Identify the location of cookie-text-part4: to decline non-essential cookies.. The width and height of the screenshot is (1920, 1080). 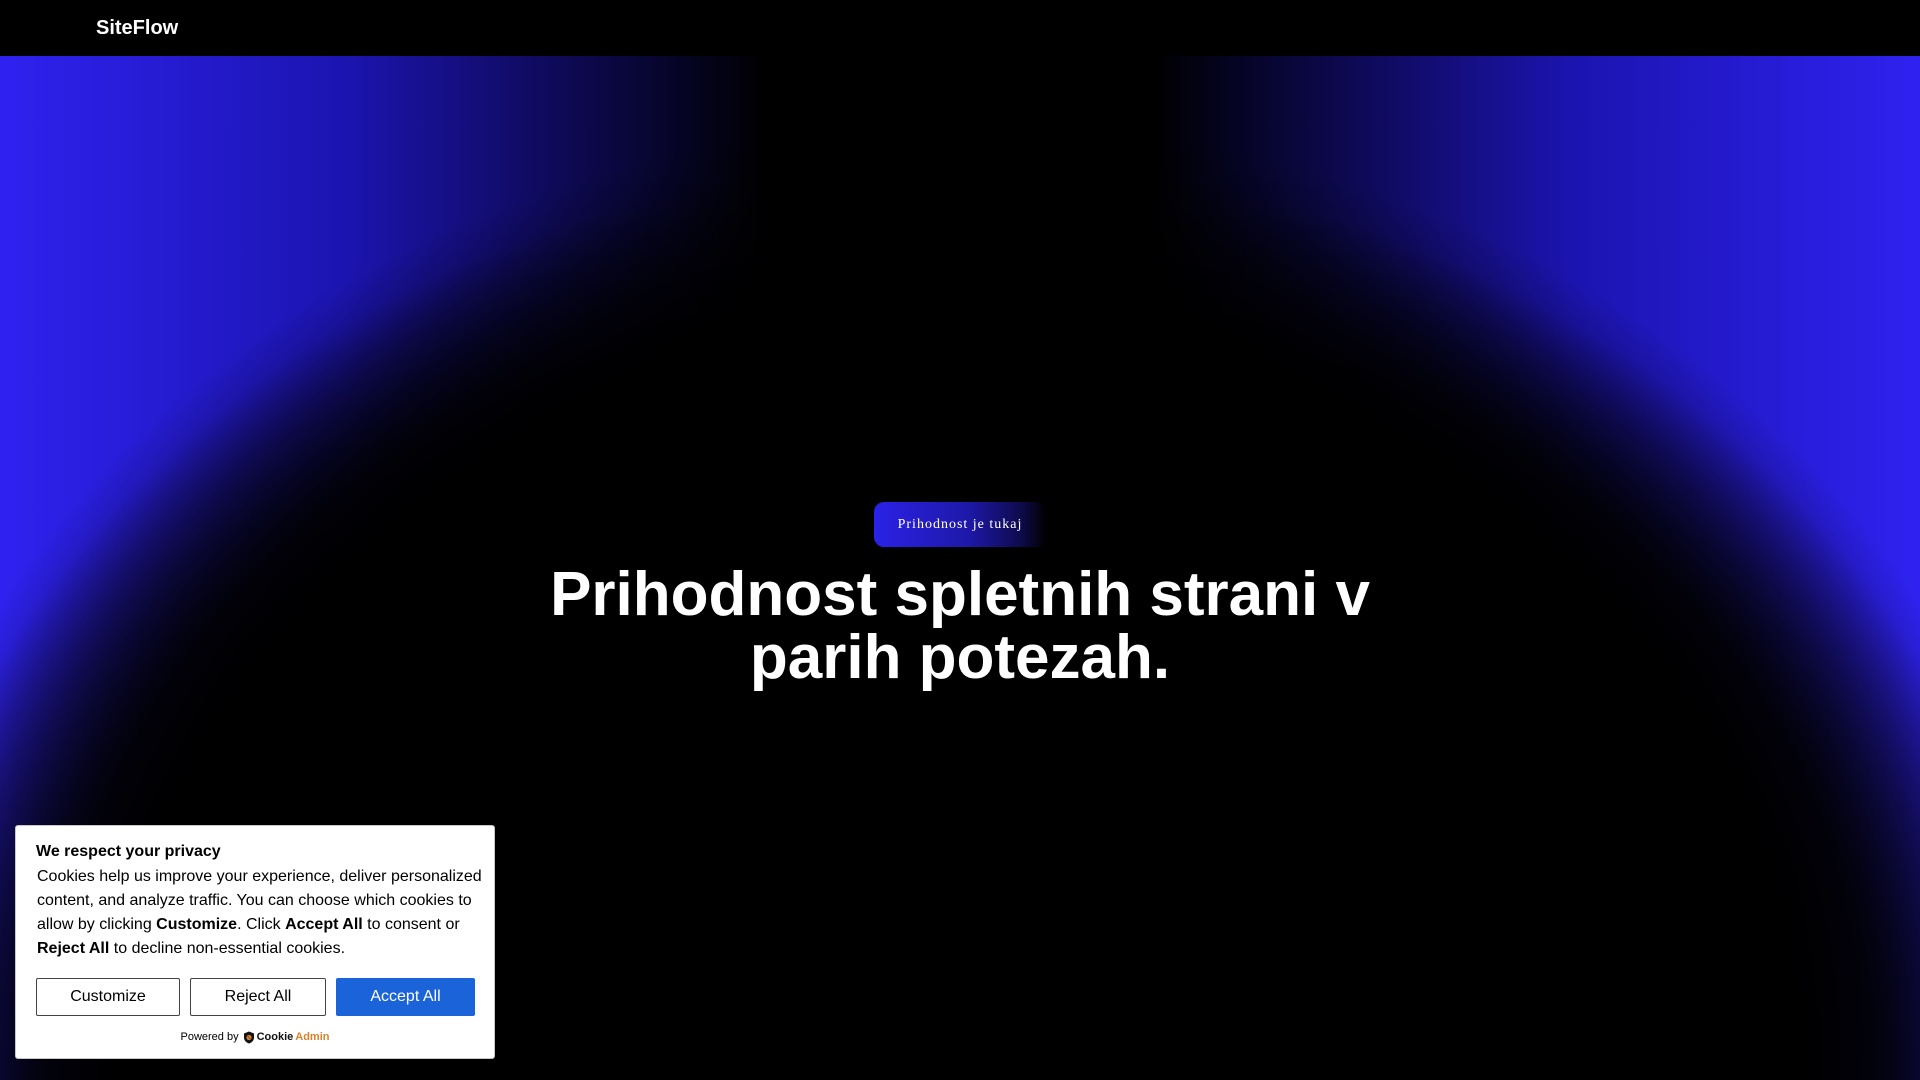
(227, 948).